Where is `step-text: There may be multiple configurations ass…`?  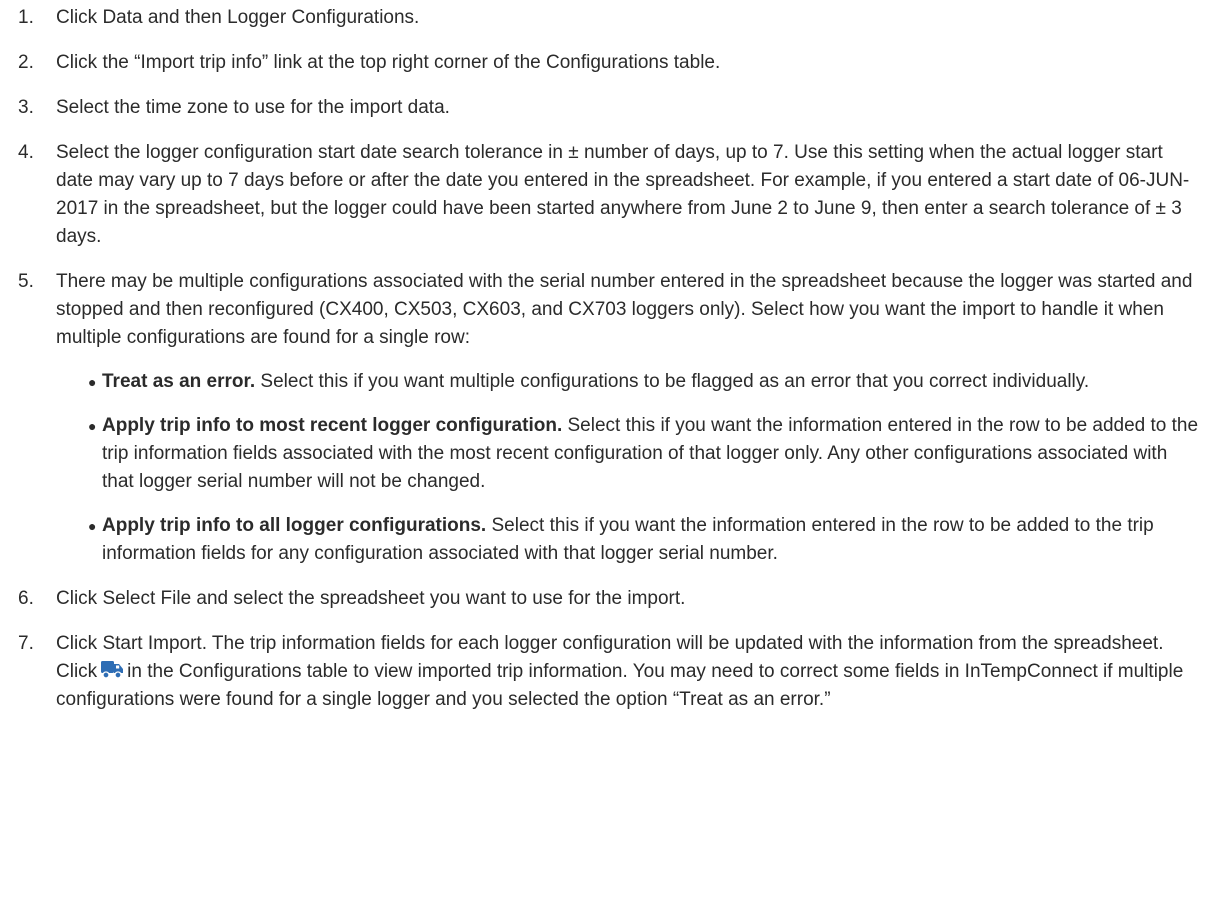 step-text: There may be multiple configurations ass… is located at coordinates (624, 309).